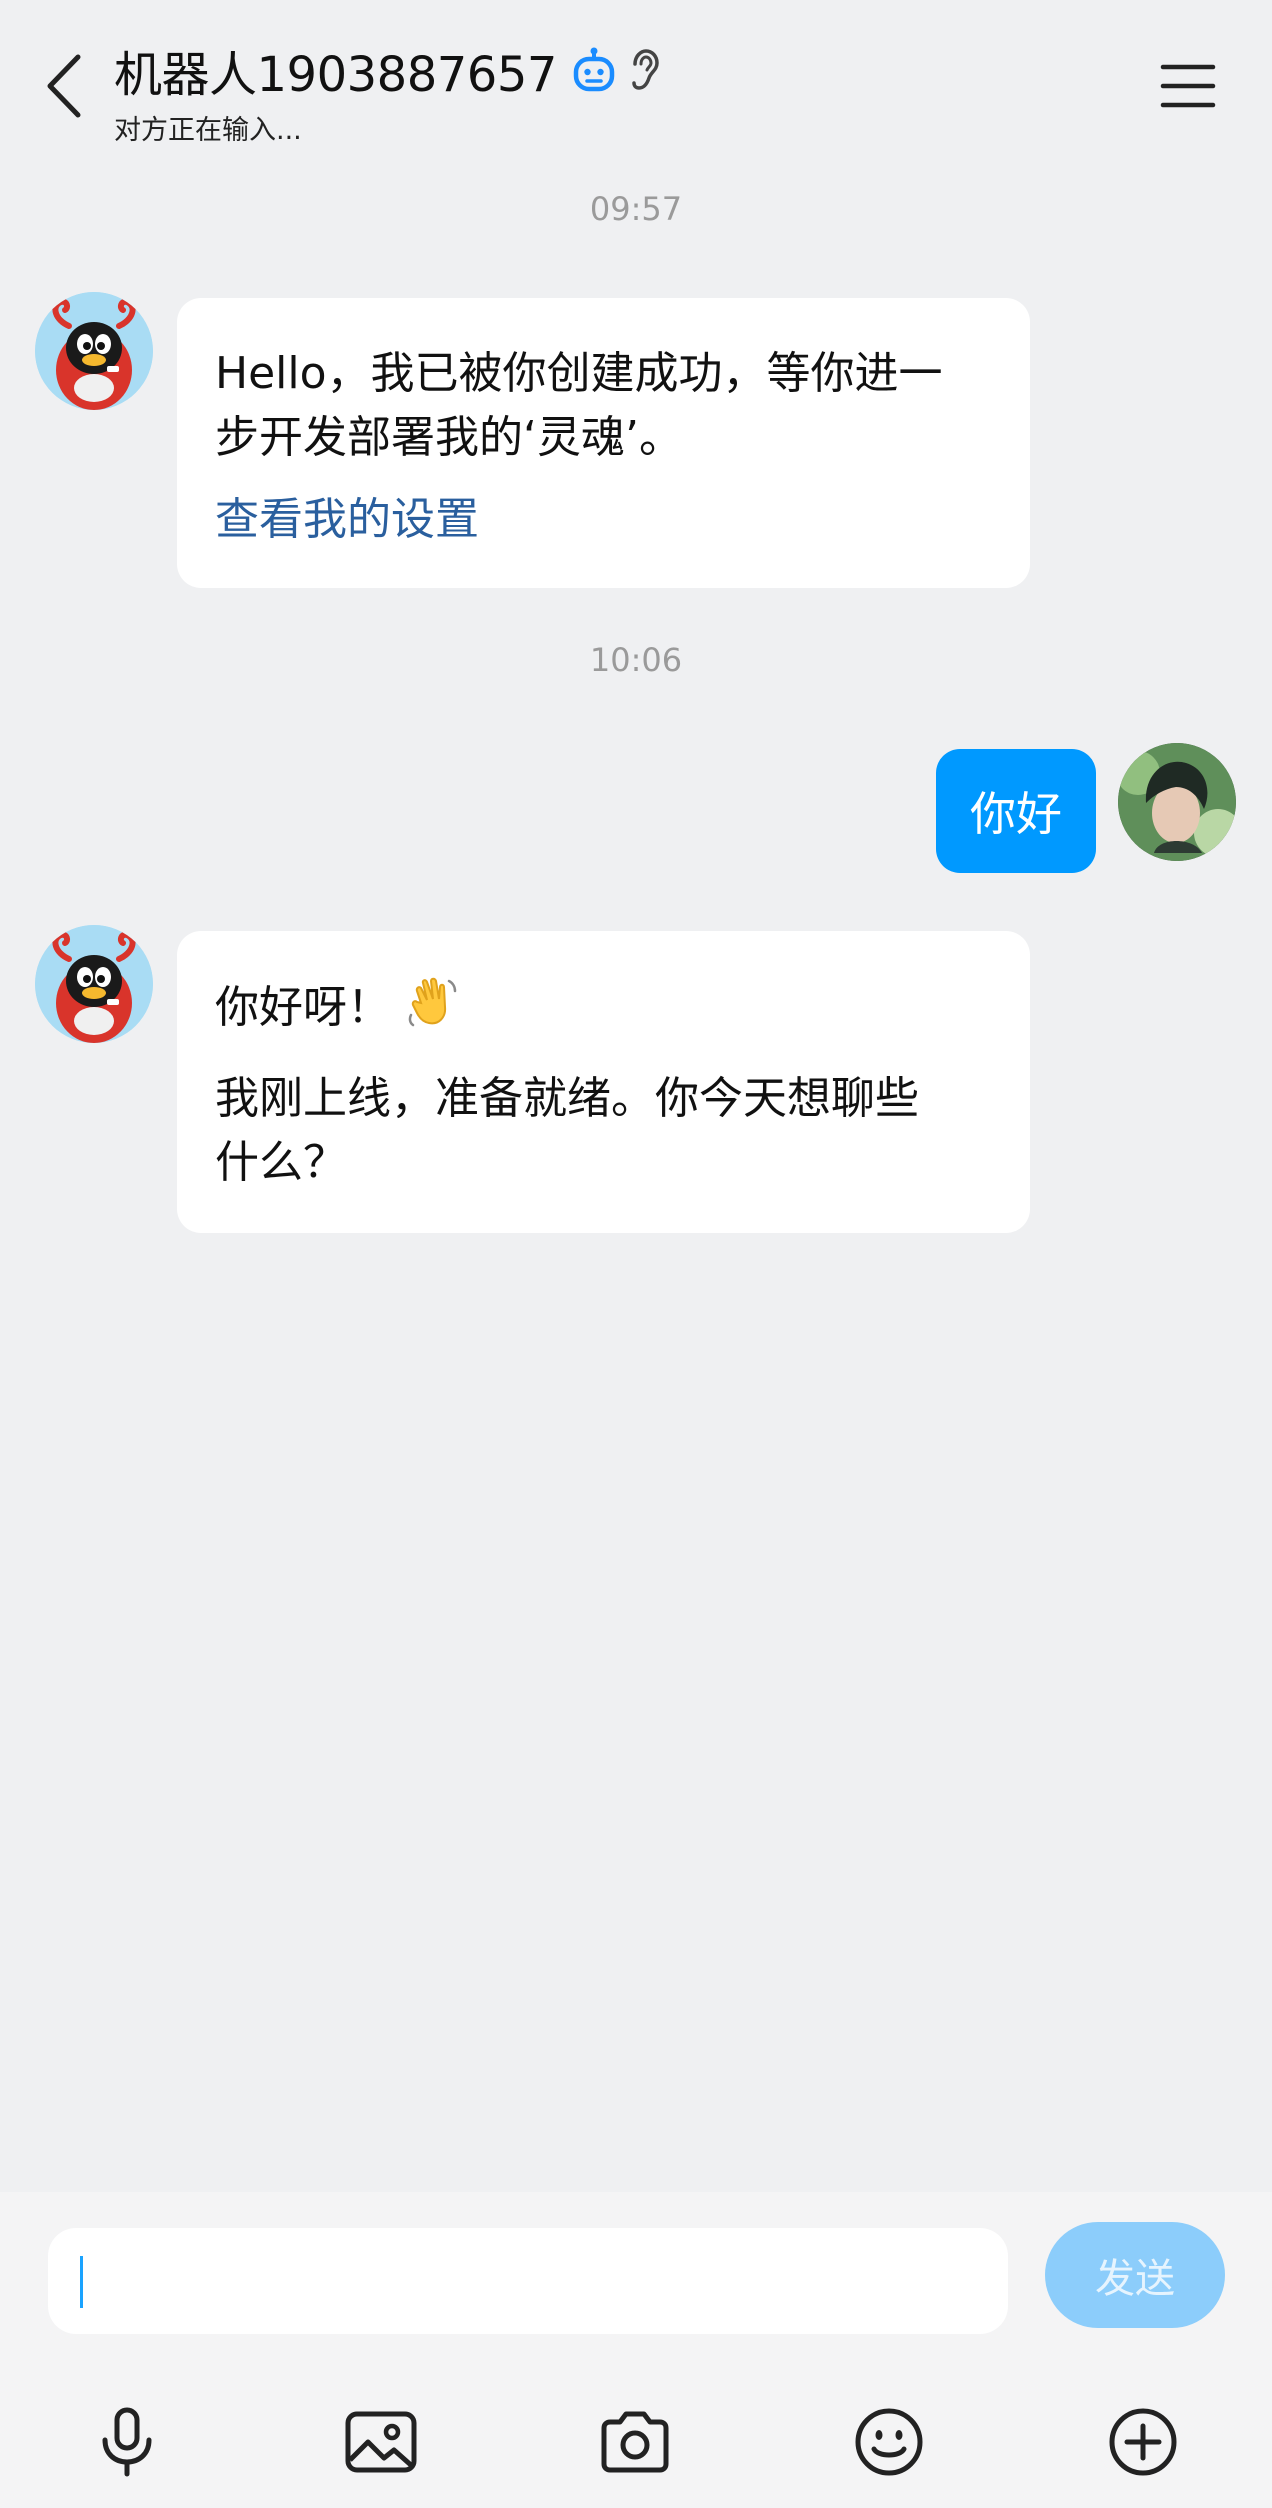 The height and width of the screenshot is (2508, 1272). What do you see at coordinates (433, 1010) in the screenshot?
I see `waving-hand-icon` at bounding box center [433, 1010].